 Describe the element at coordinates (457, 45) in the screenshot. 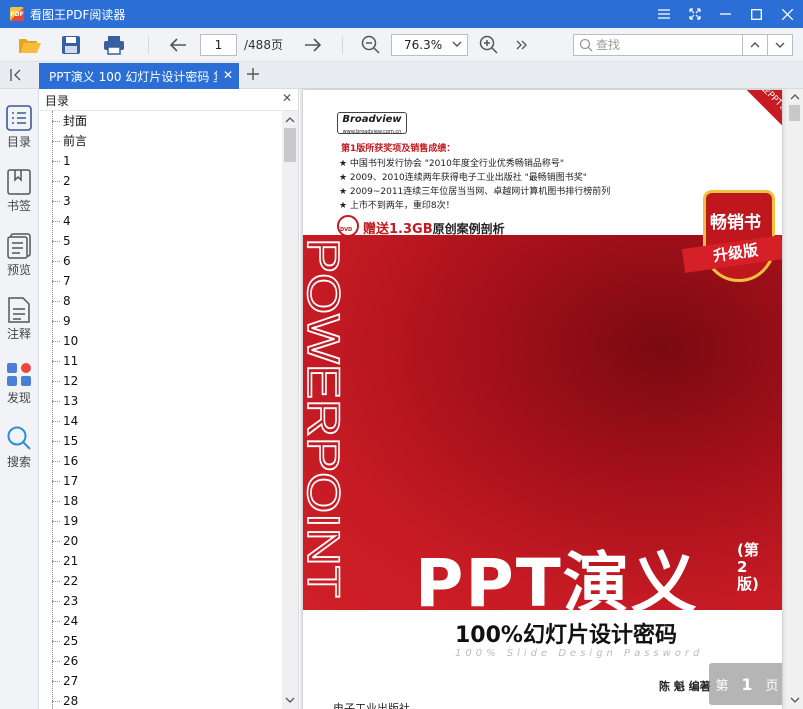

I see `chevron-down-icon` at that location.